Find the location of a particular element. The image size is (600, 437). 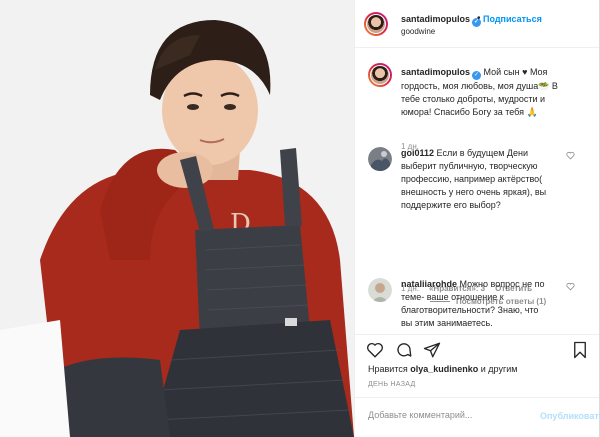

author-avatar is located at coordinates (376, 24).